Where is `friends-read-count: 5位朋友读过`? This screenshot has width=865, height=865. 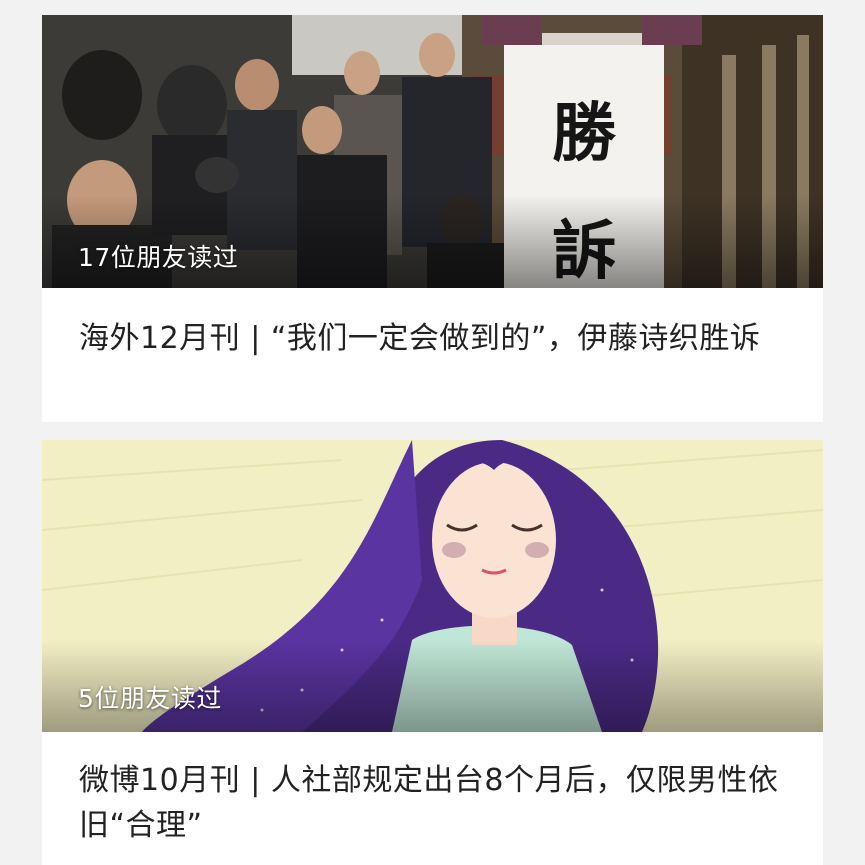
friends-read-count: 5位朋友读过 is located at coordinates (150, 698).